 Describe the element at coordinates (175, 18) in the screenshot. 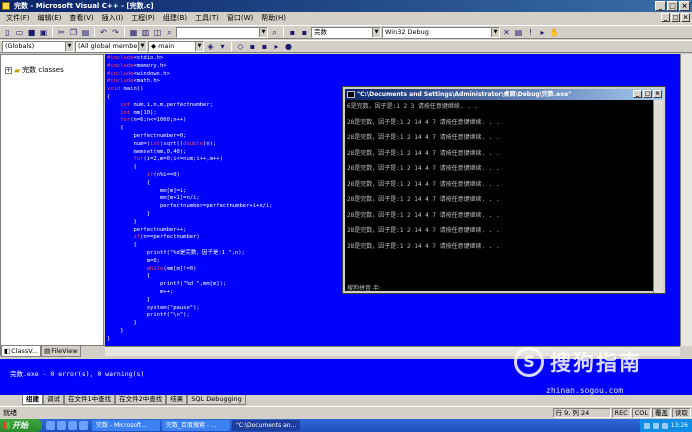

I see `menu-build: 组建(B)` at that location.